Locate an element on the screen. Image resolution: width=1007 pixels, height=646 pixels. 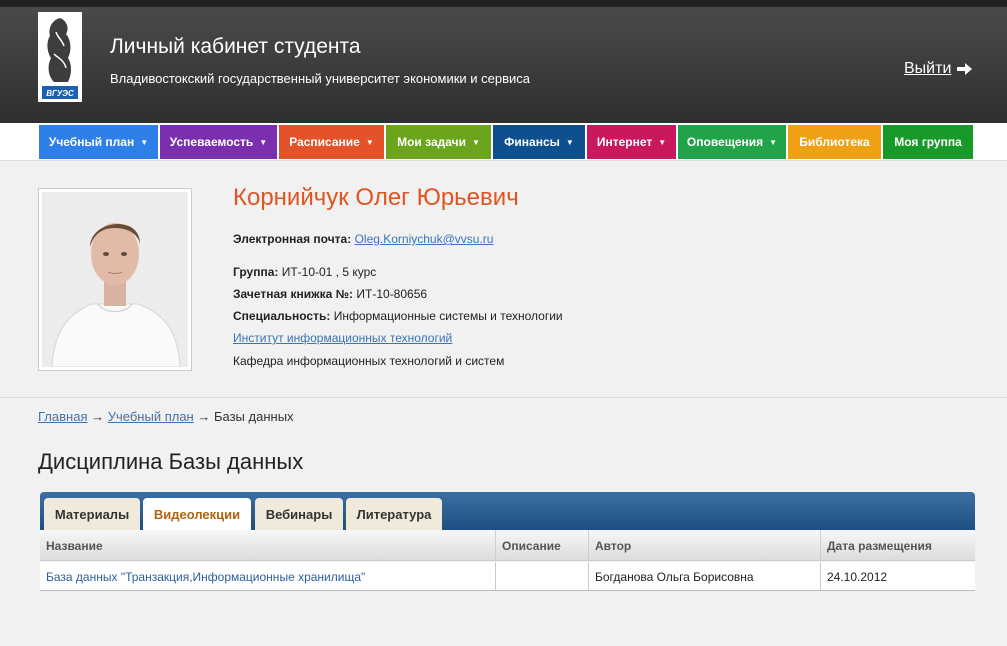
institute-link: Институт информационных технологий is located at coordinates (342, 338).